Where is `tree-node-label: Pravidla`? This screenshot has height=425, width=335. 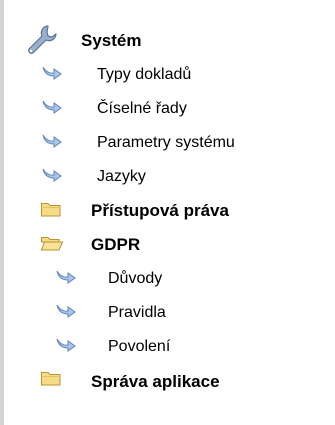
tree-node-label: Pravidla is located at coordinates (137, 312).